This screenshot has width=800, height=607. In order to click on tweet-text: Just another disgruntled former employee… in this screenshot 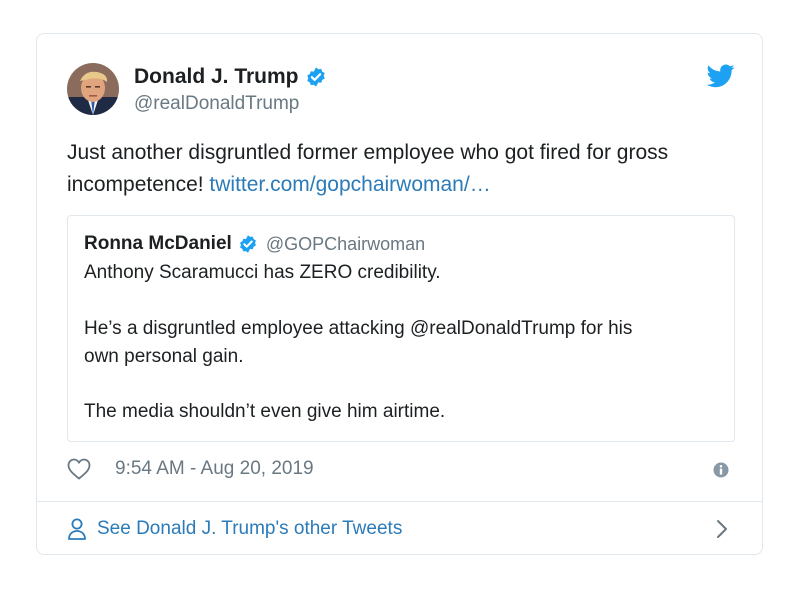, I will do `click(407, 169)`.